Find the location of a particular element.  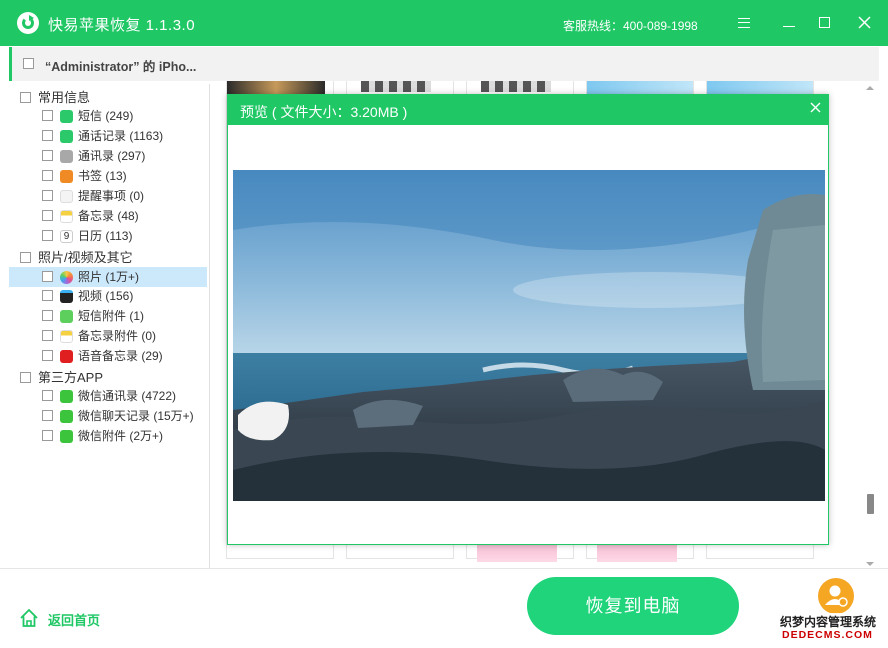

contacts-icon is located at coordinates (66, 156).